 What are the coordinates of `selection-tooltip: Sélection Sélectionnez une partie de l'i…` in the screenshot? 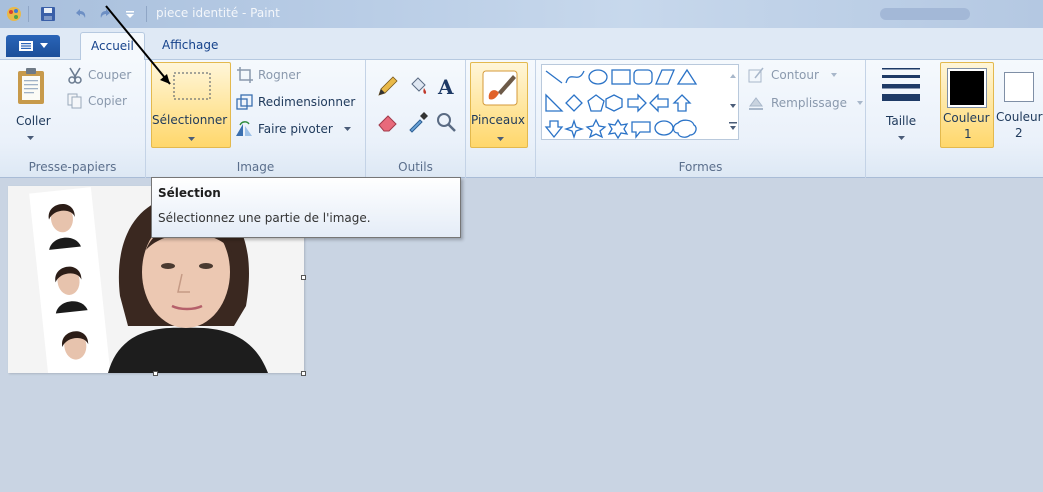 It's located at (306, 207).